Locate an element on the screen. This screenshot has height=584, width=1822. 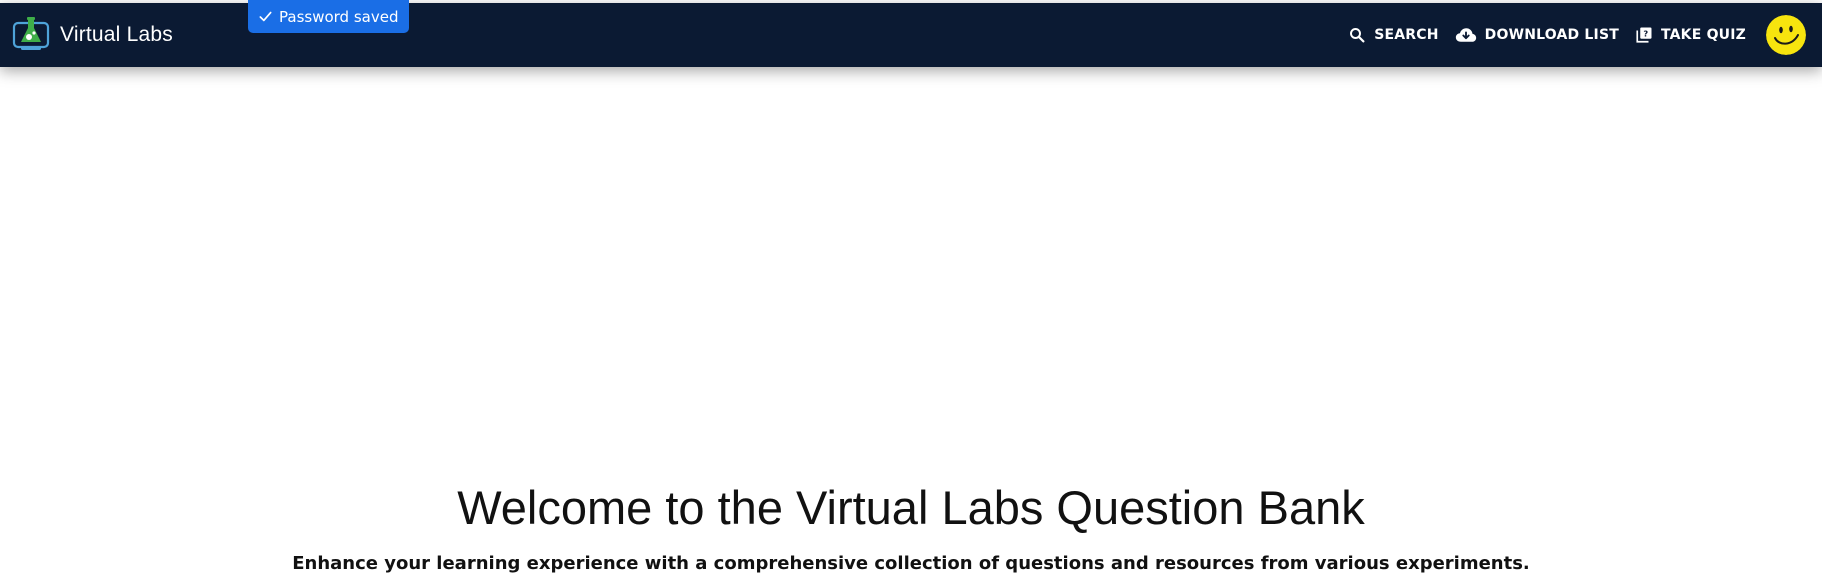
smiley-avatar-icon is located at coordinates (1786, 35).